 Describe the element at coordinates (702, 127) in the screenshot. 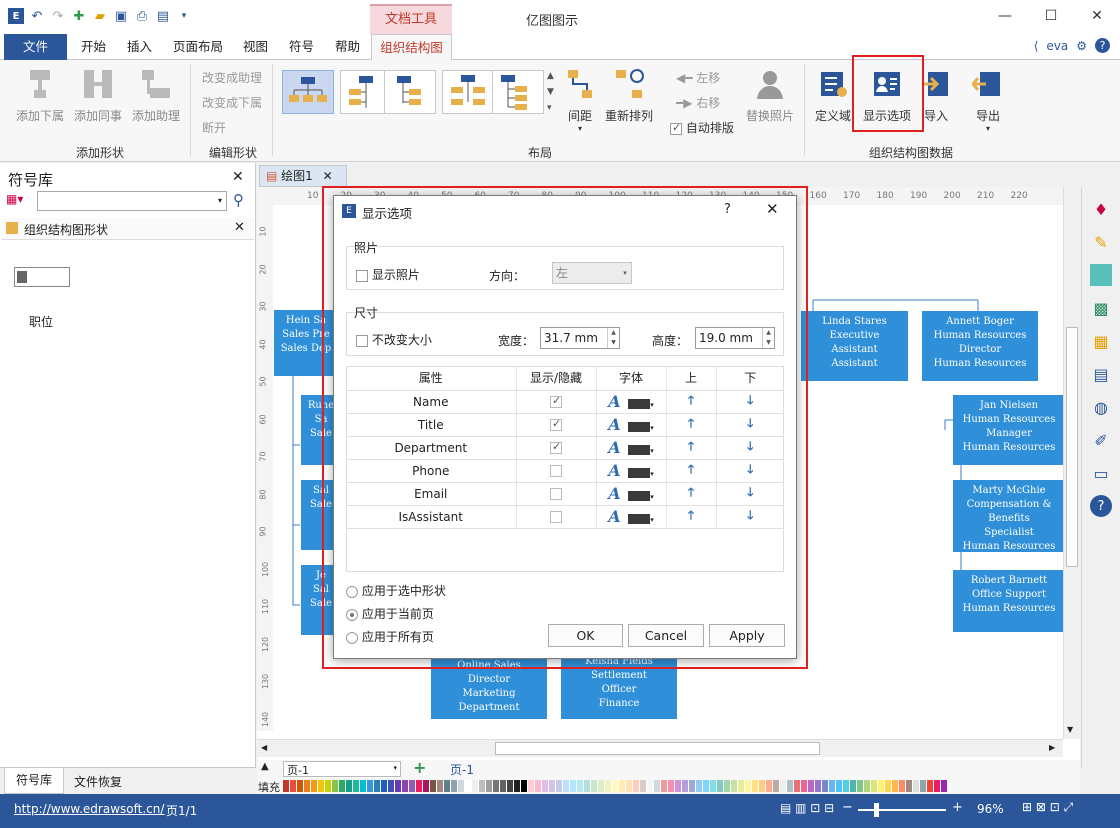

I see `auto-layout-checkbox: 自动排版` at that location.